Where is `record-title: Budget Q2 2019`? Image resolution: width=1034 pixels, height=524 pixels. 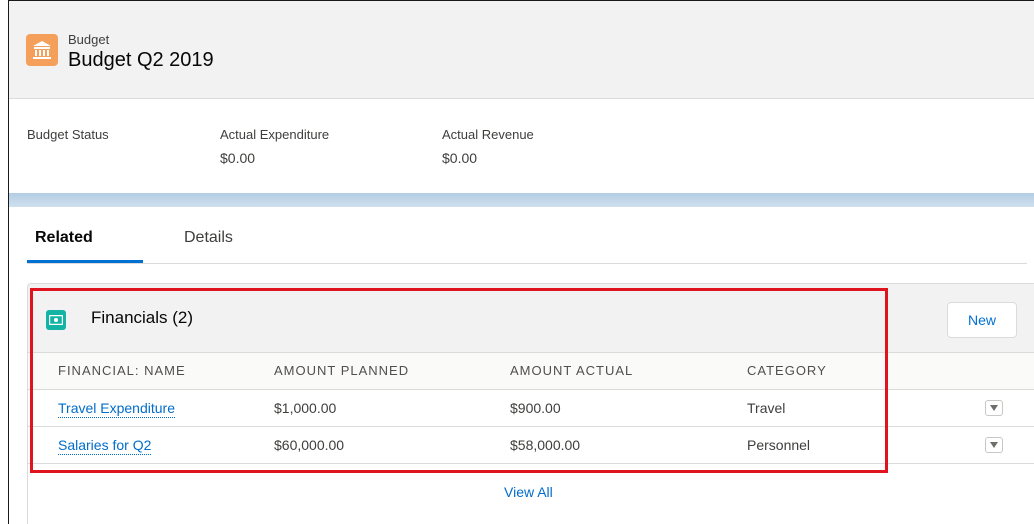
record-title: Budget Q2 2019 is located at coordinates (141, 60).